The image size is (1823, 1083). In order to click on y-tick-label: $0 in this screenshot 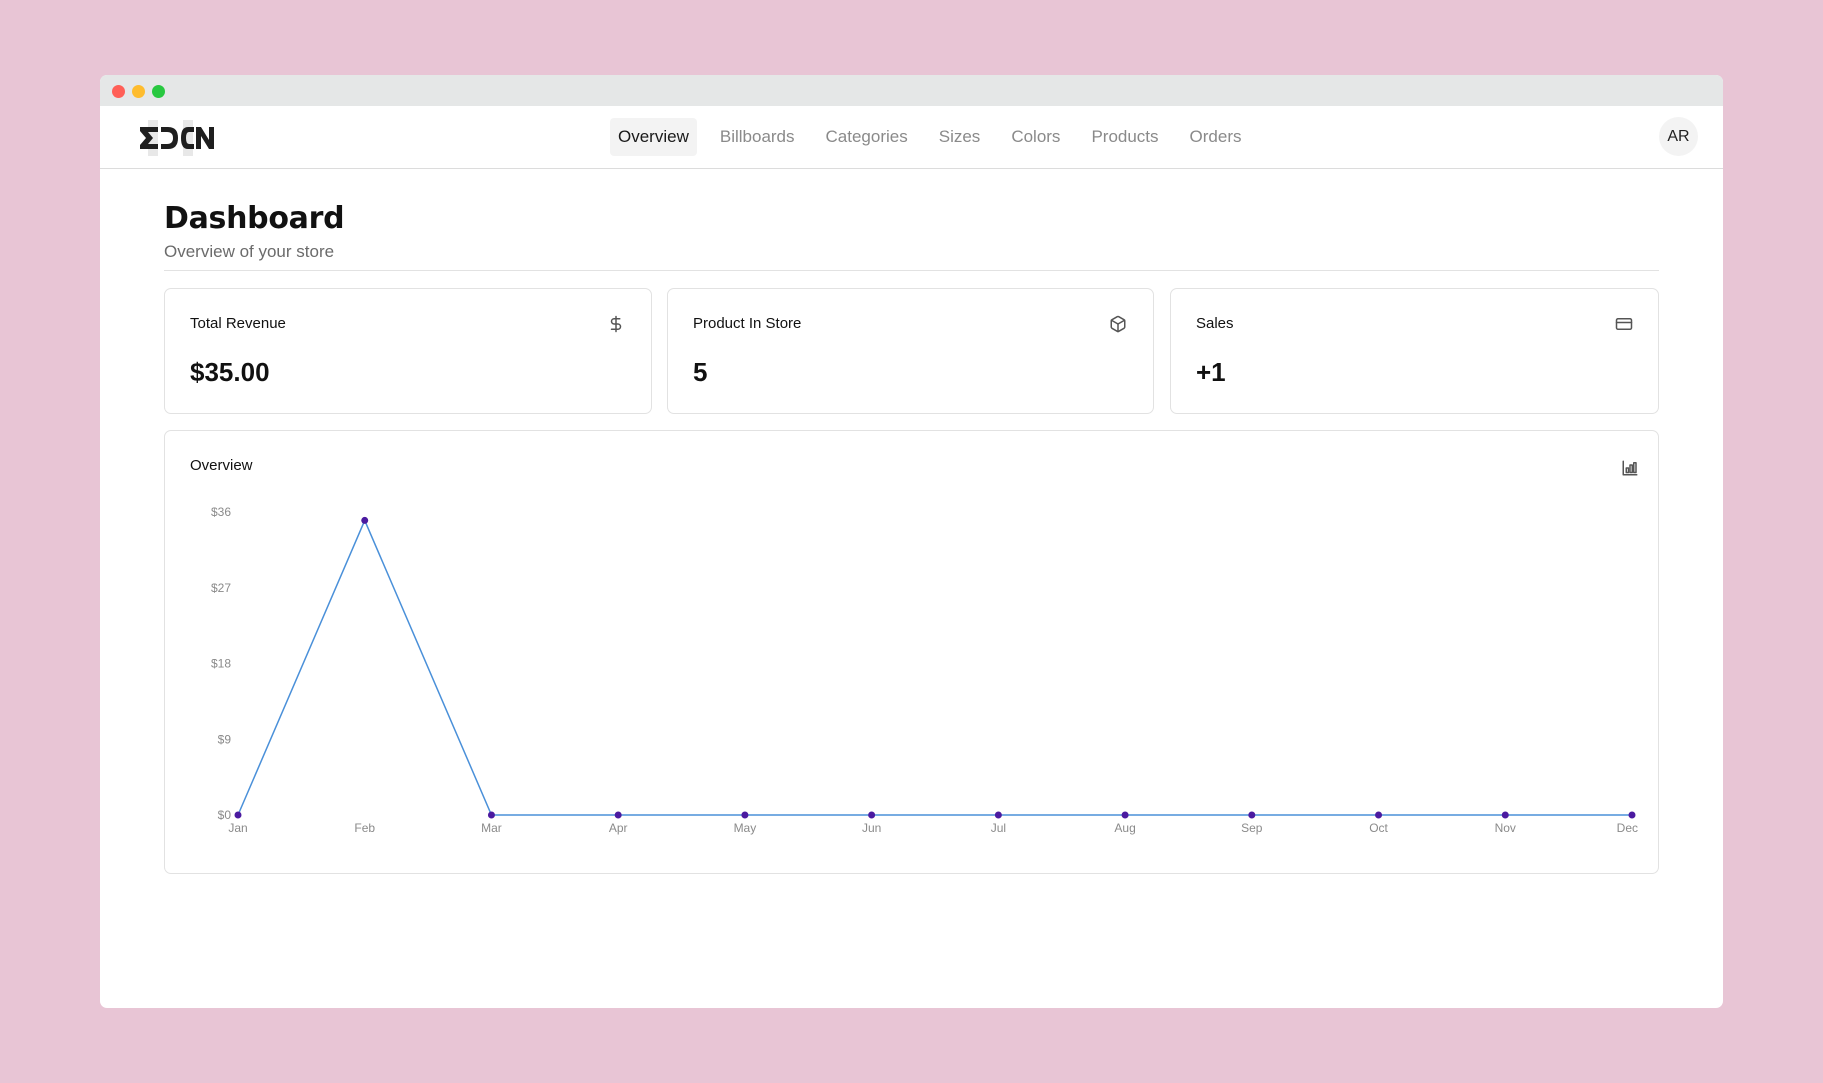, I will do `click(225, 815)`.